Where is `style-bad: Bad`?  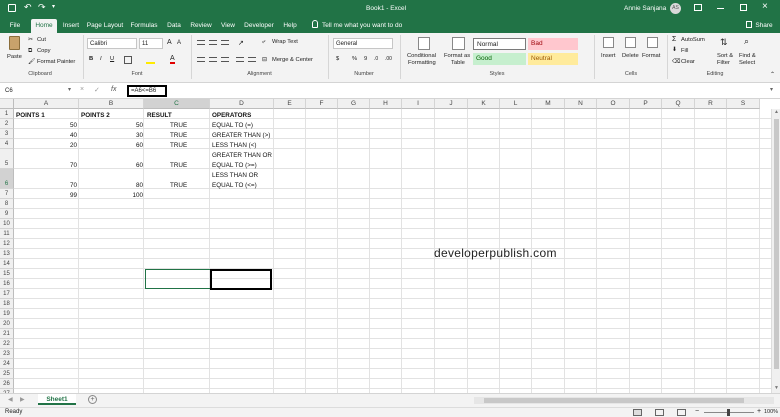 style-bad: Bad is located at coordinates (553, 44).